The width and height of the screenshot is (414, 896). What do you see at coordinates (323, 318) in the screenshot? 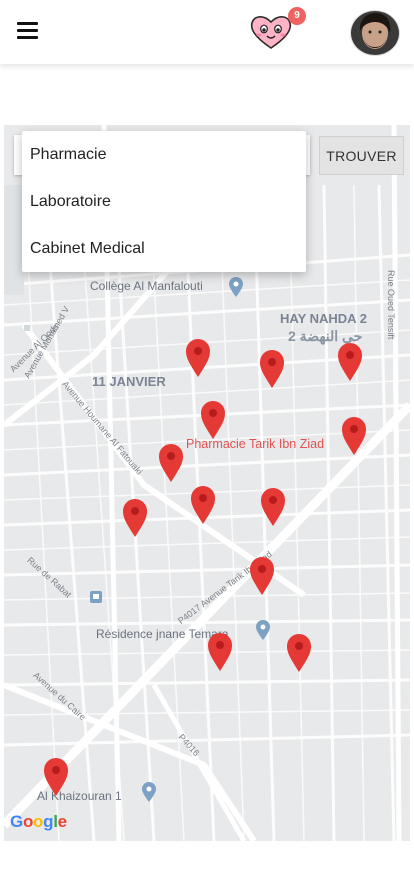
I see `map-label-hay-nahda: HAY NAHDA 2` at bounding box center [323, 318].